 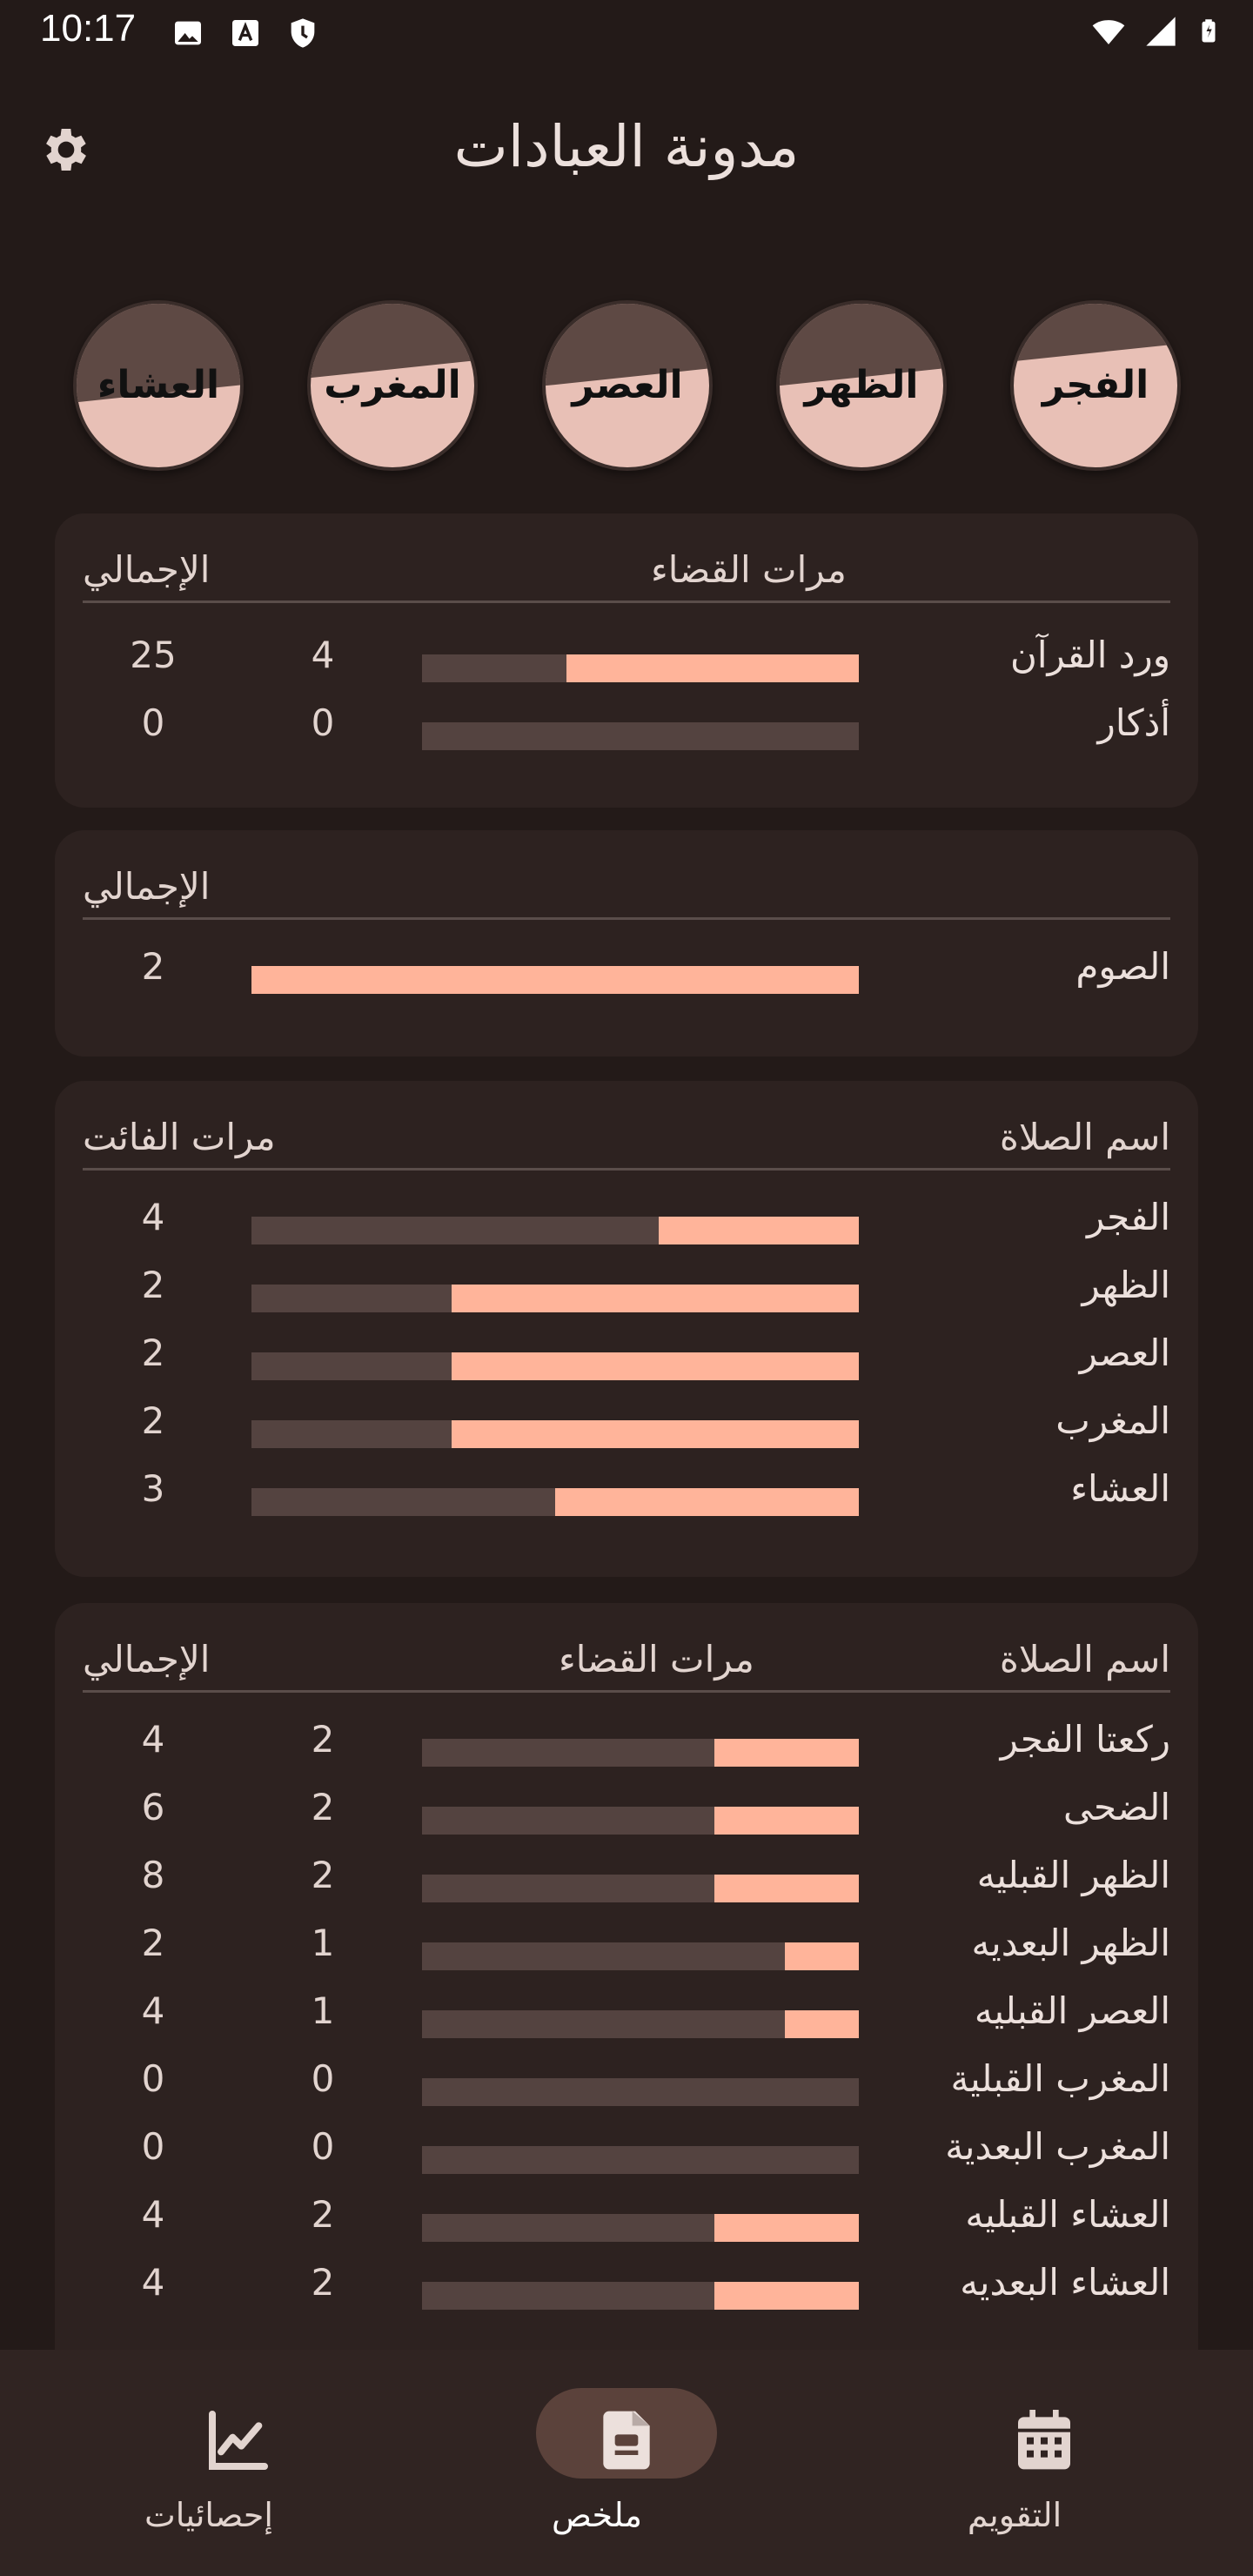 What do you see at coordinates (1108, 32) in the screenshot?
I see `wifi-icon` at bounding box center [1108, 32].